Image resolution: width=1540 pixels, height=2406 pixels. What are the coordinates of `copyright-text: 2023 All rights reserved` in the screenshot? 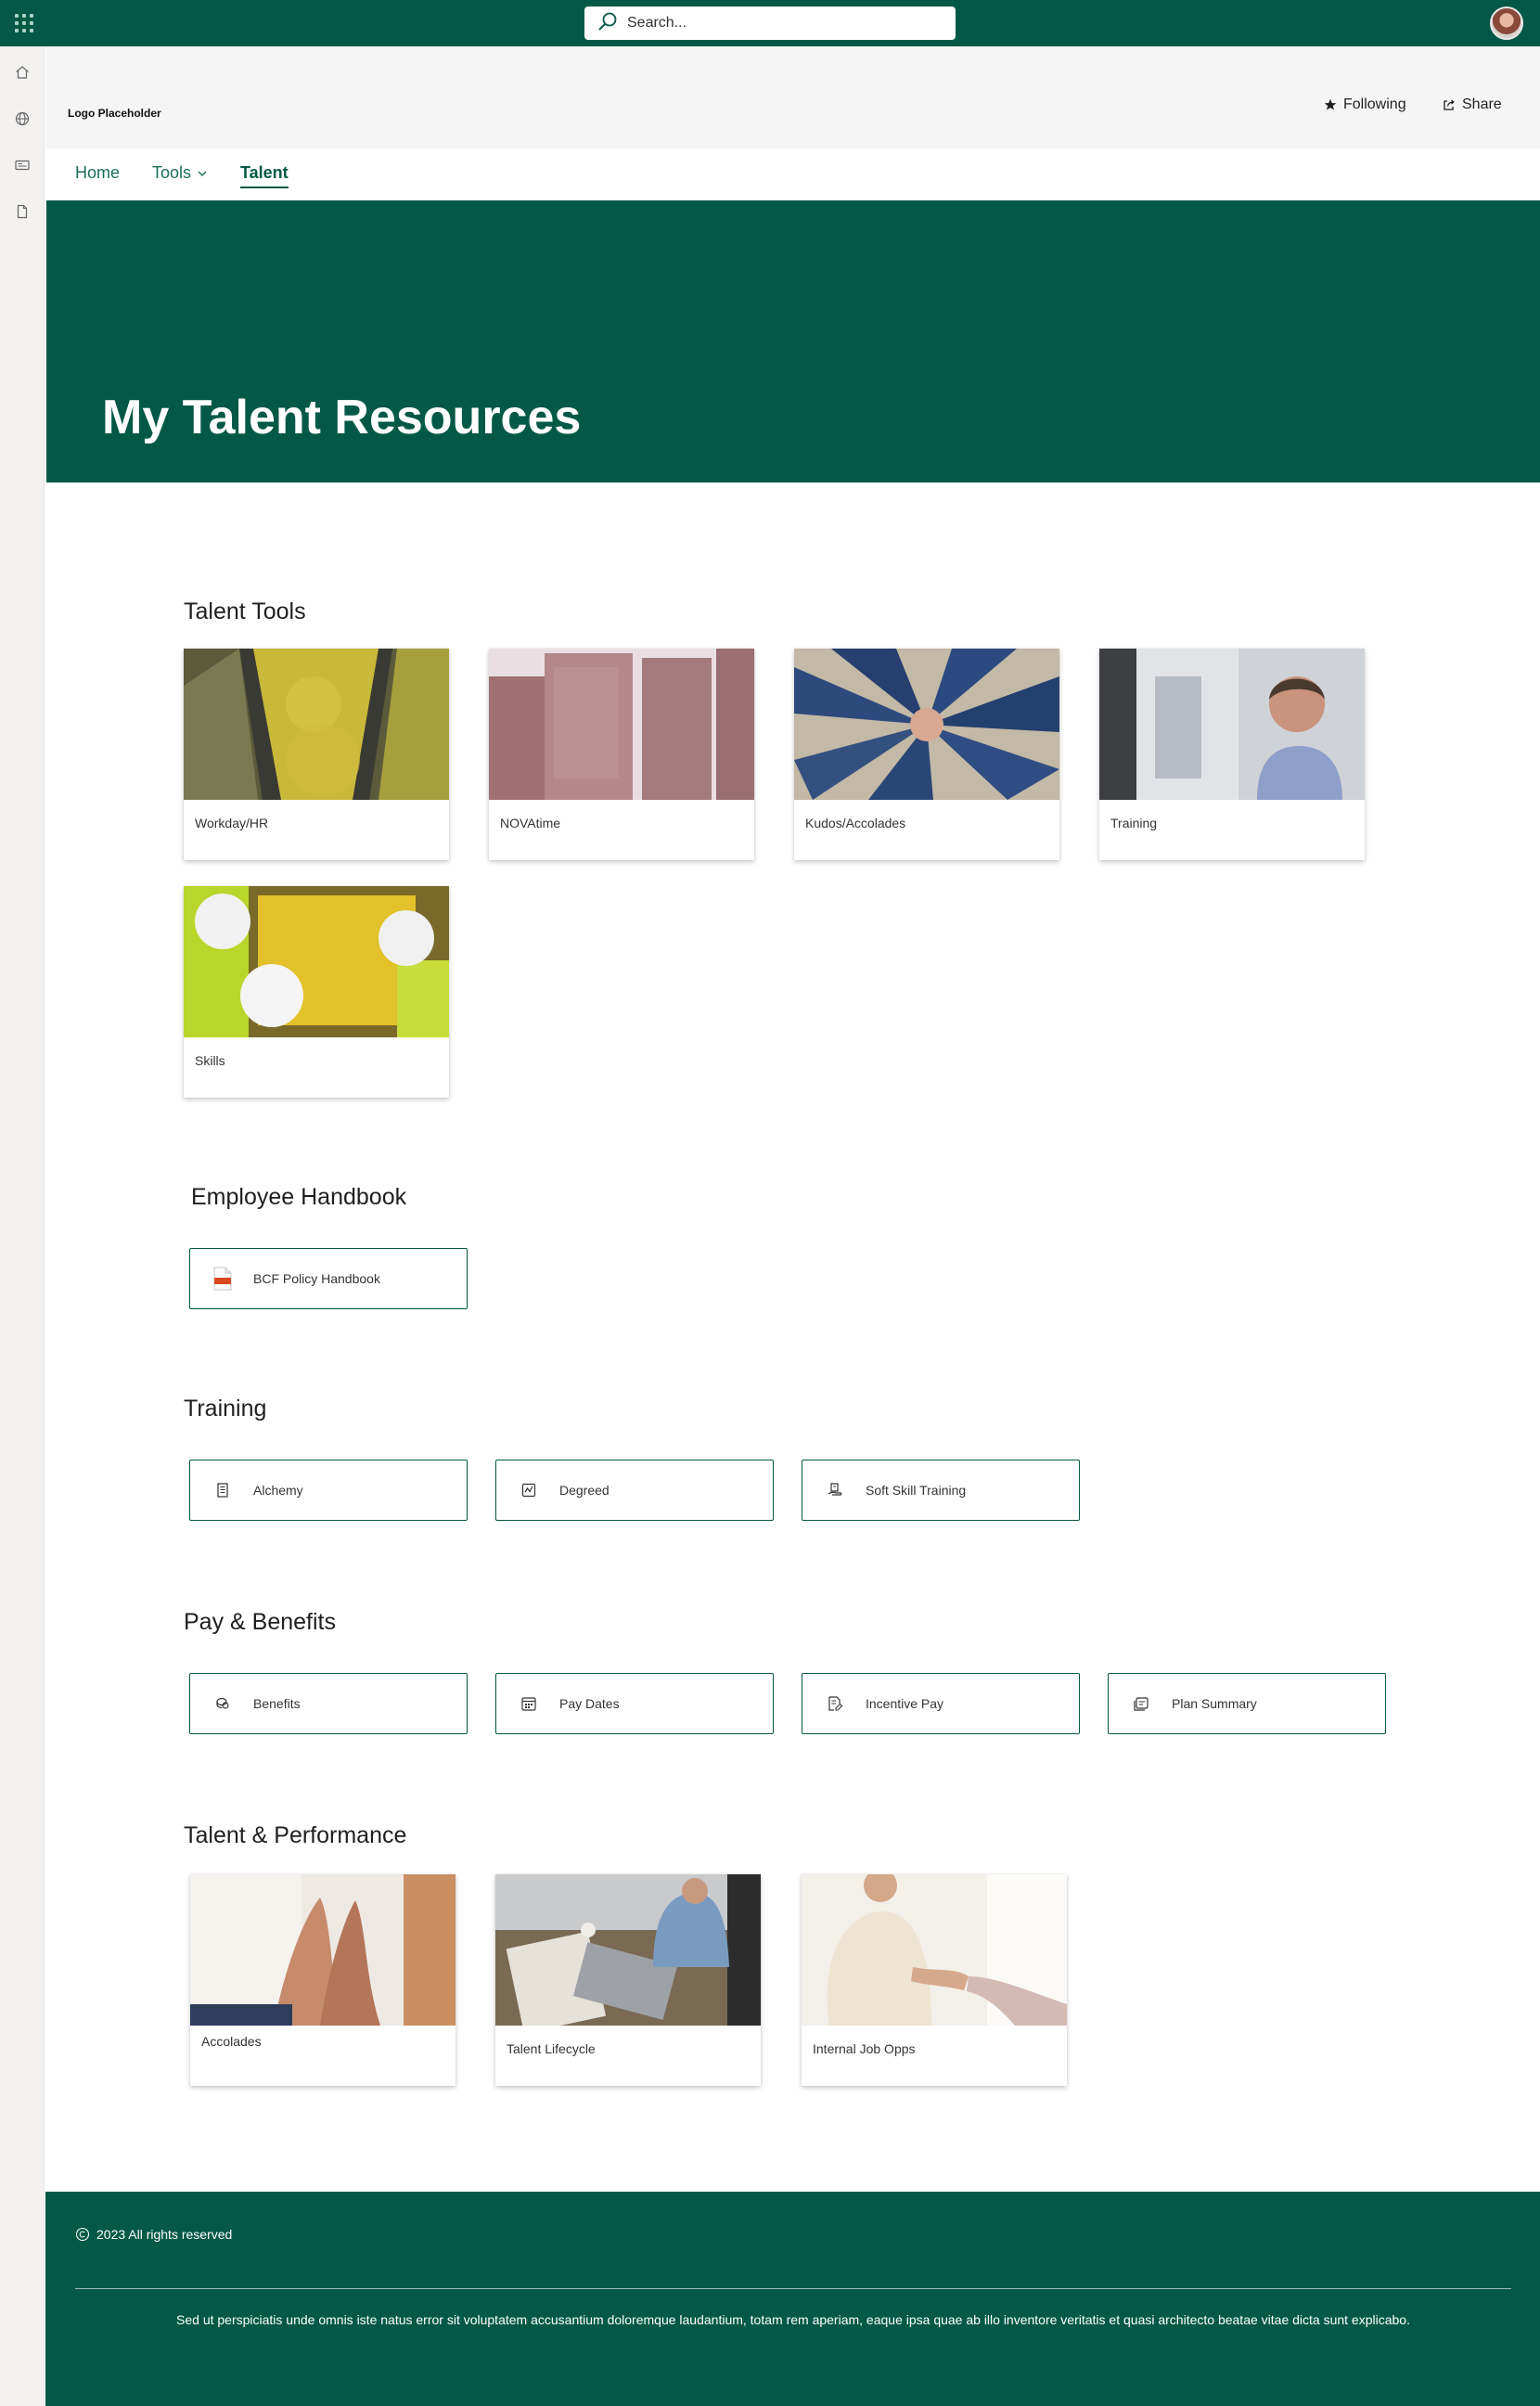 It's located at (164, 2234).